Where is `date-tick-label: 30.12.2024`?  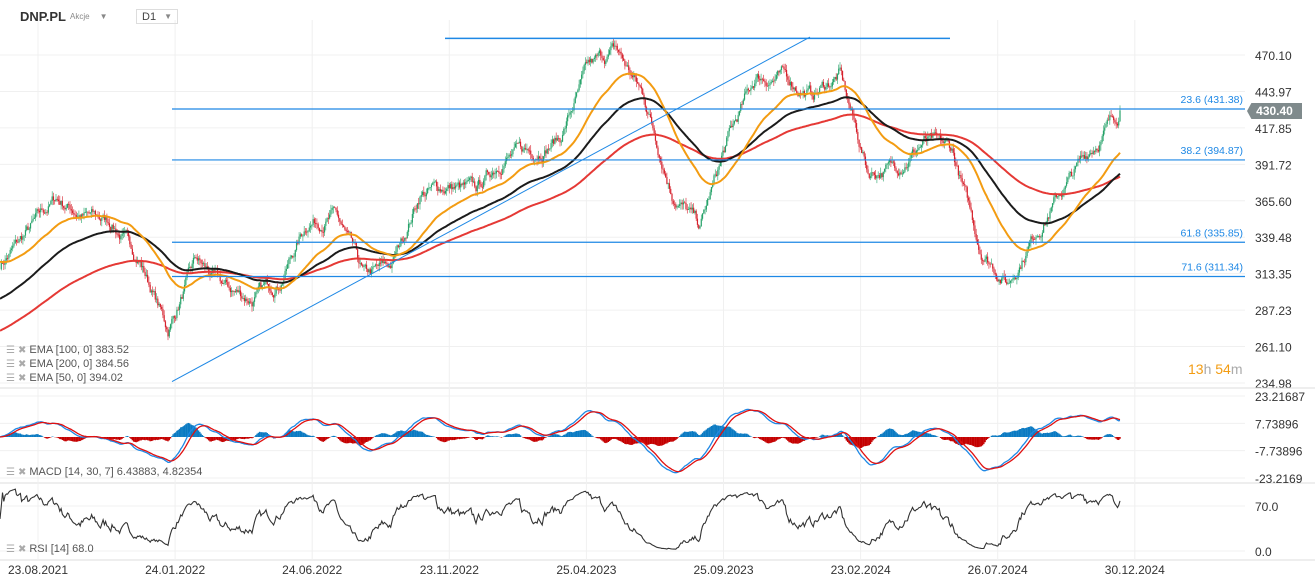 date-tick-label: 30.12.2024 is located at coordinates (1135, 570).